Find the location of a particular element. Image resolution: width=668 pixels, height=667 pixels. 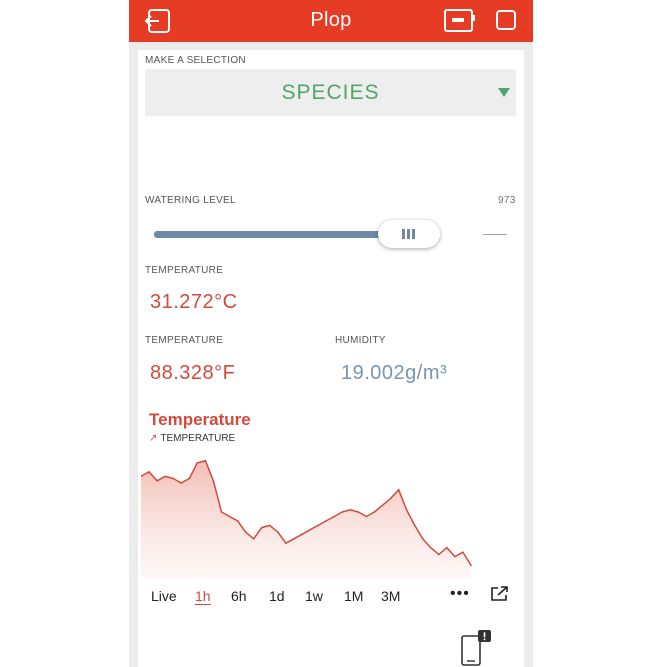

humidity-value: 19.002g/m³ is located at coordinates (394, 373).